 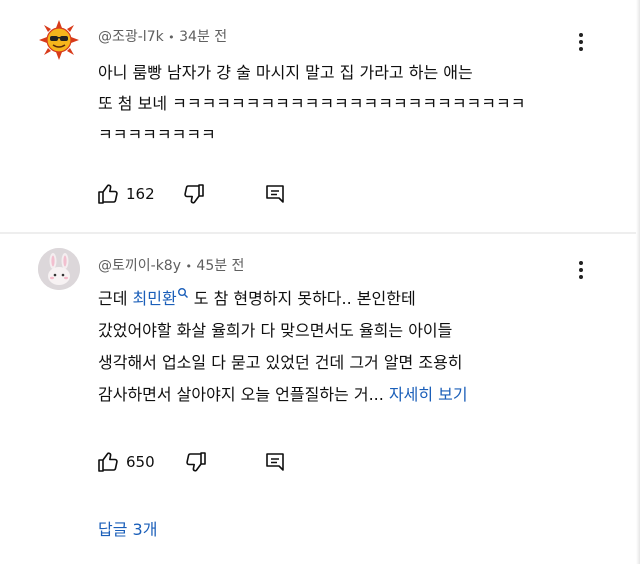 I want to click on sun-with-sunglasses-icon, so click(x=59, y=40).